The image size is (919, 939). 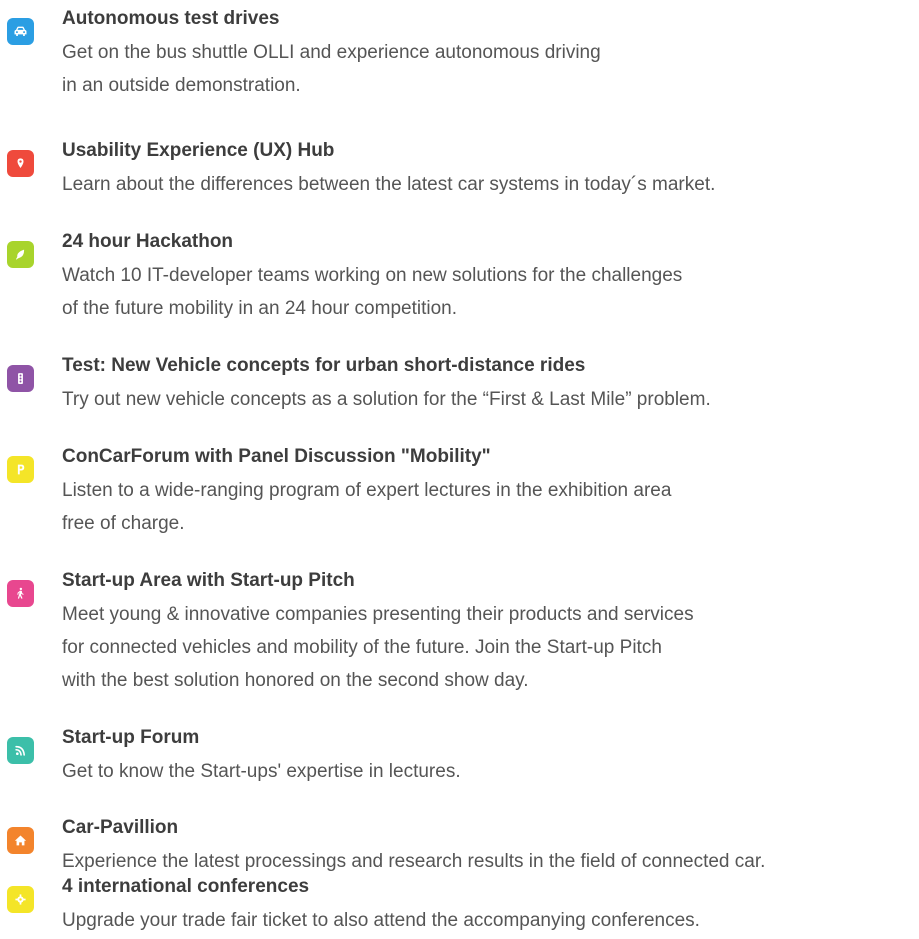 I want to click on list-item-title: Start-up Area with Start-up Pitch, so click(x=208, y=580).